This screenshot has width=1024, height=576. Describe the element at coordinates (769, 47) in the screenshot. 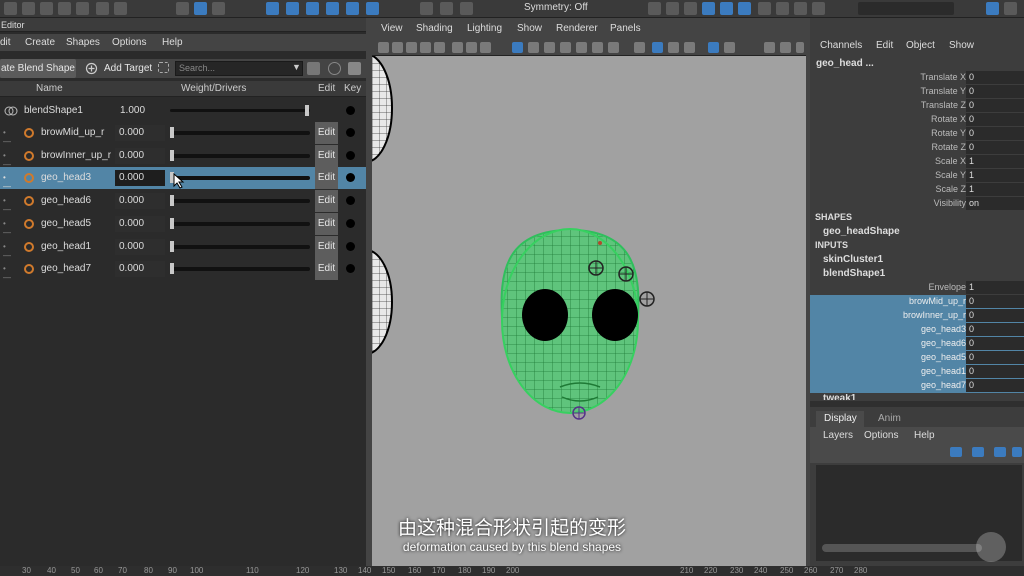

I see `ambient-occlusion-icon` at that location.